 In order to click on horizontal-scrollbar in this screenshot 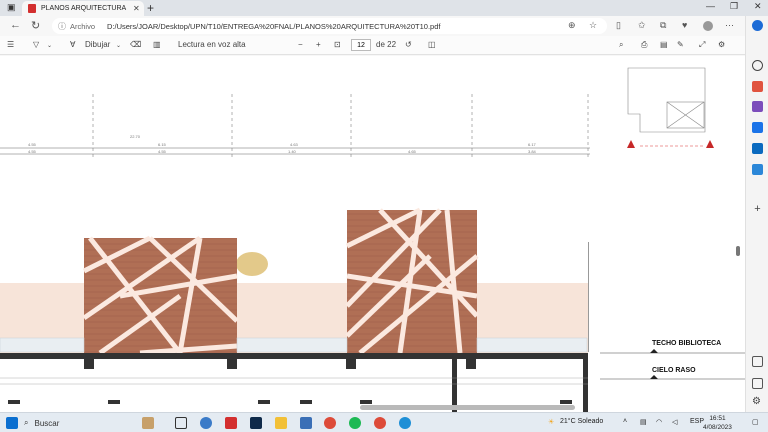, I will do `click(467, 407)`.